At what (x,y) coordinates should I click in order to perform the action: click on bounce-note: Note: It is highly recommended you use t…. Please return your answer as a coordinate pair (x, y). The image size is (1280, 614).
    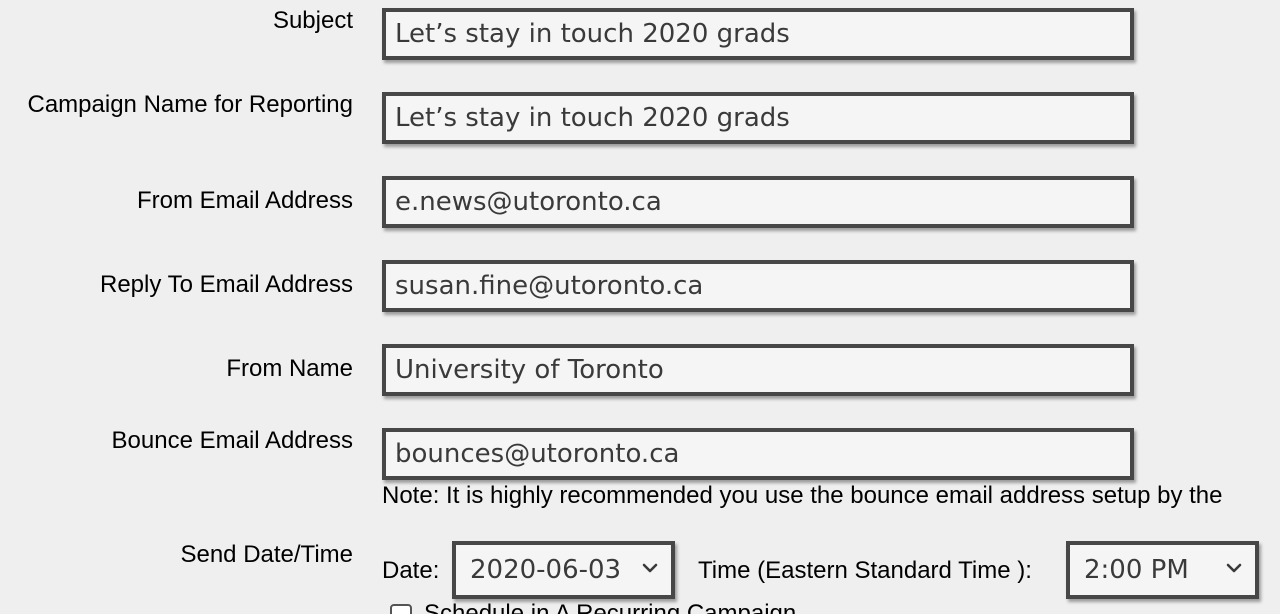
    Looking at the image, I should click on (802, 495).